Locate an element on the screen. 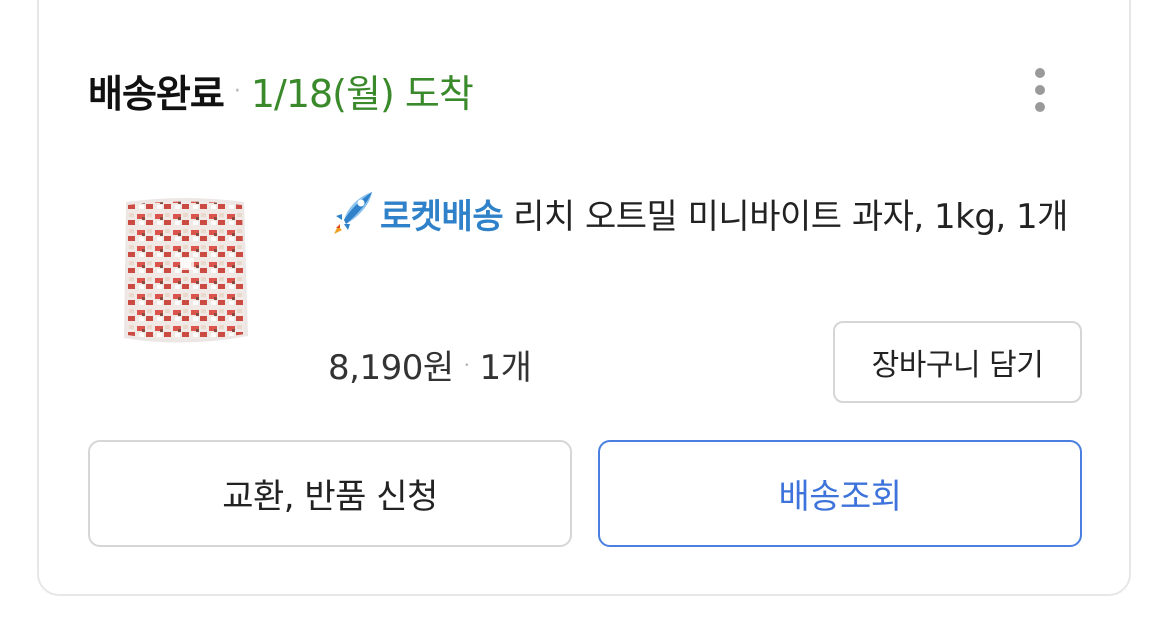 Image resolution: width=1170 pixels, height=626 pixels. product-price: 8,190원 is located at coordinates (391, 367).